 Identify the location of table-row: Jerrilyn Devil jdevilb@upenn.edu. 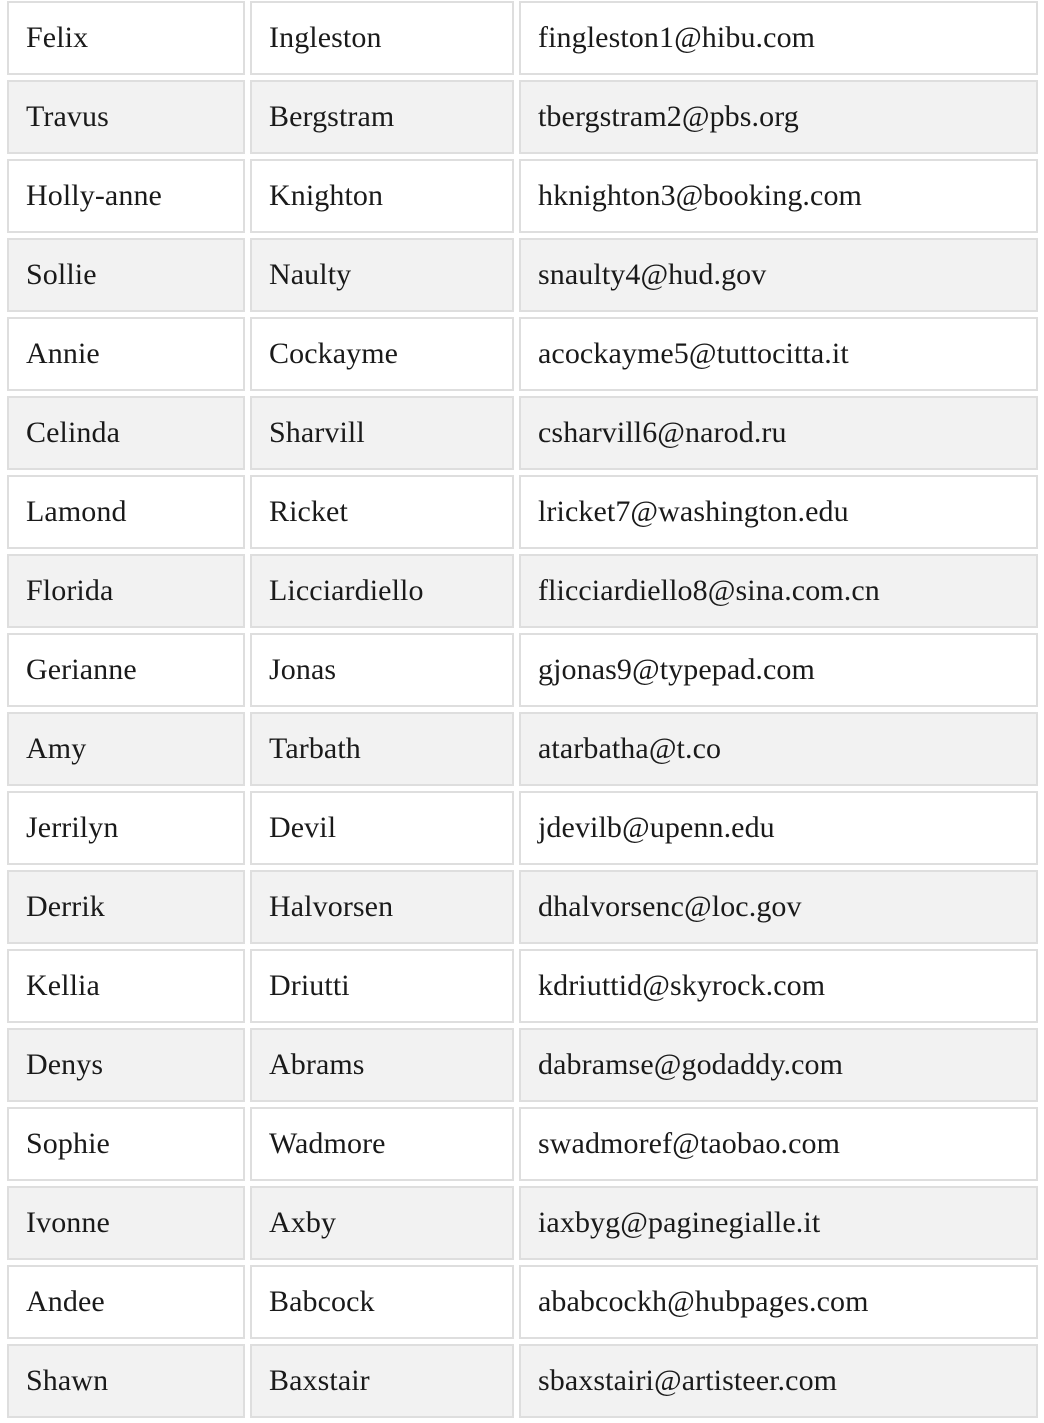
(522, 828).